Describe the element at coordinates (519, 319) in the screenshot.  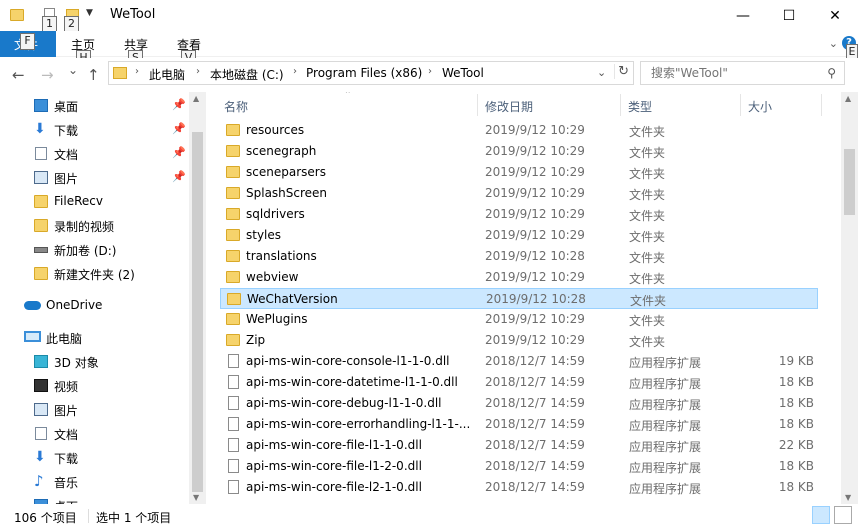
I see `table-row: WePlugins 2019/9/12 10:29 文件夹` at that location.